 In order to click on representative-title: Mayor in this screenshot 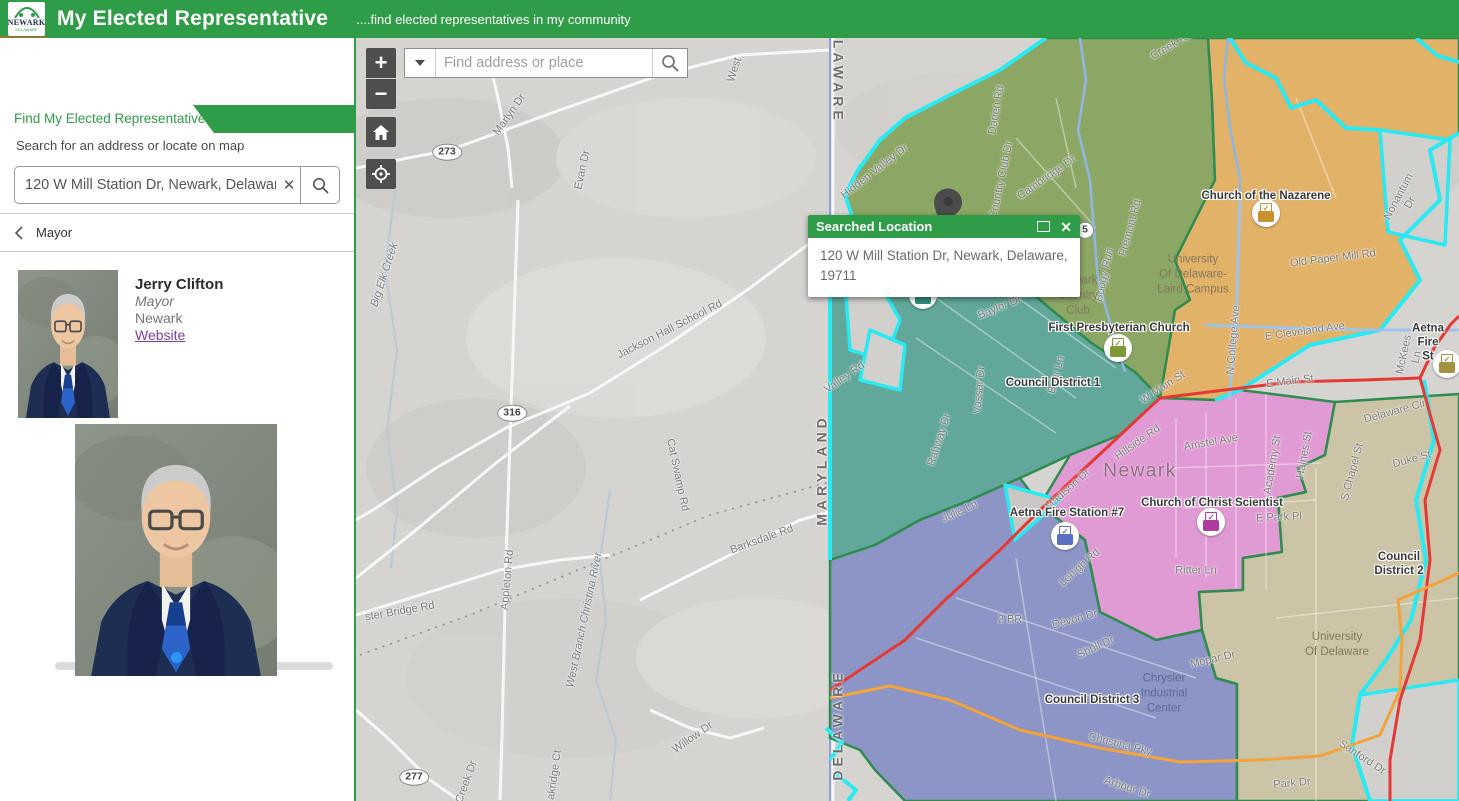, I will do `click(154, 301)`.